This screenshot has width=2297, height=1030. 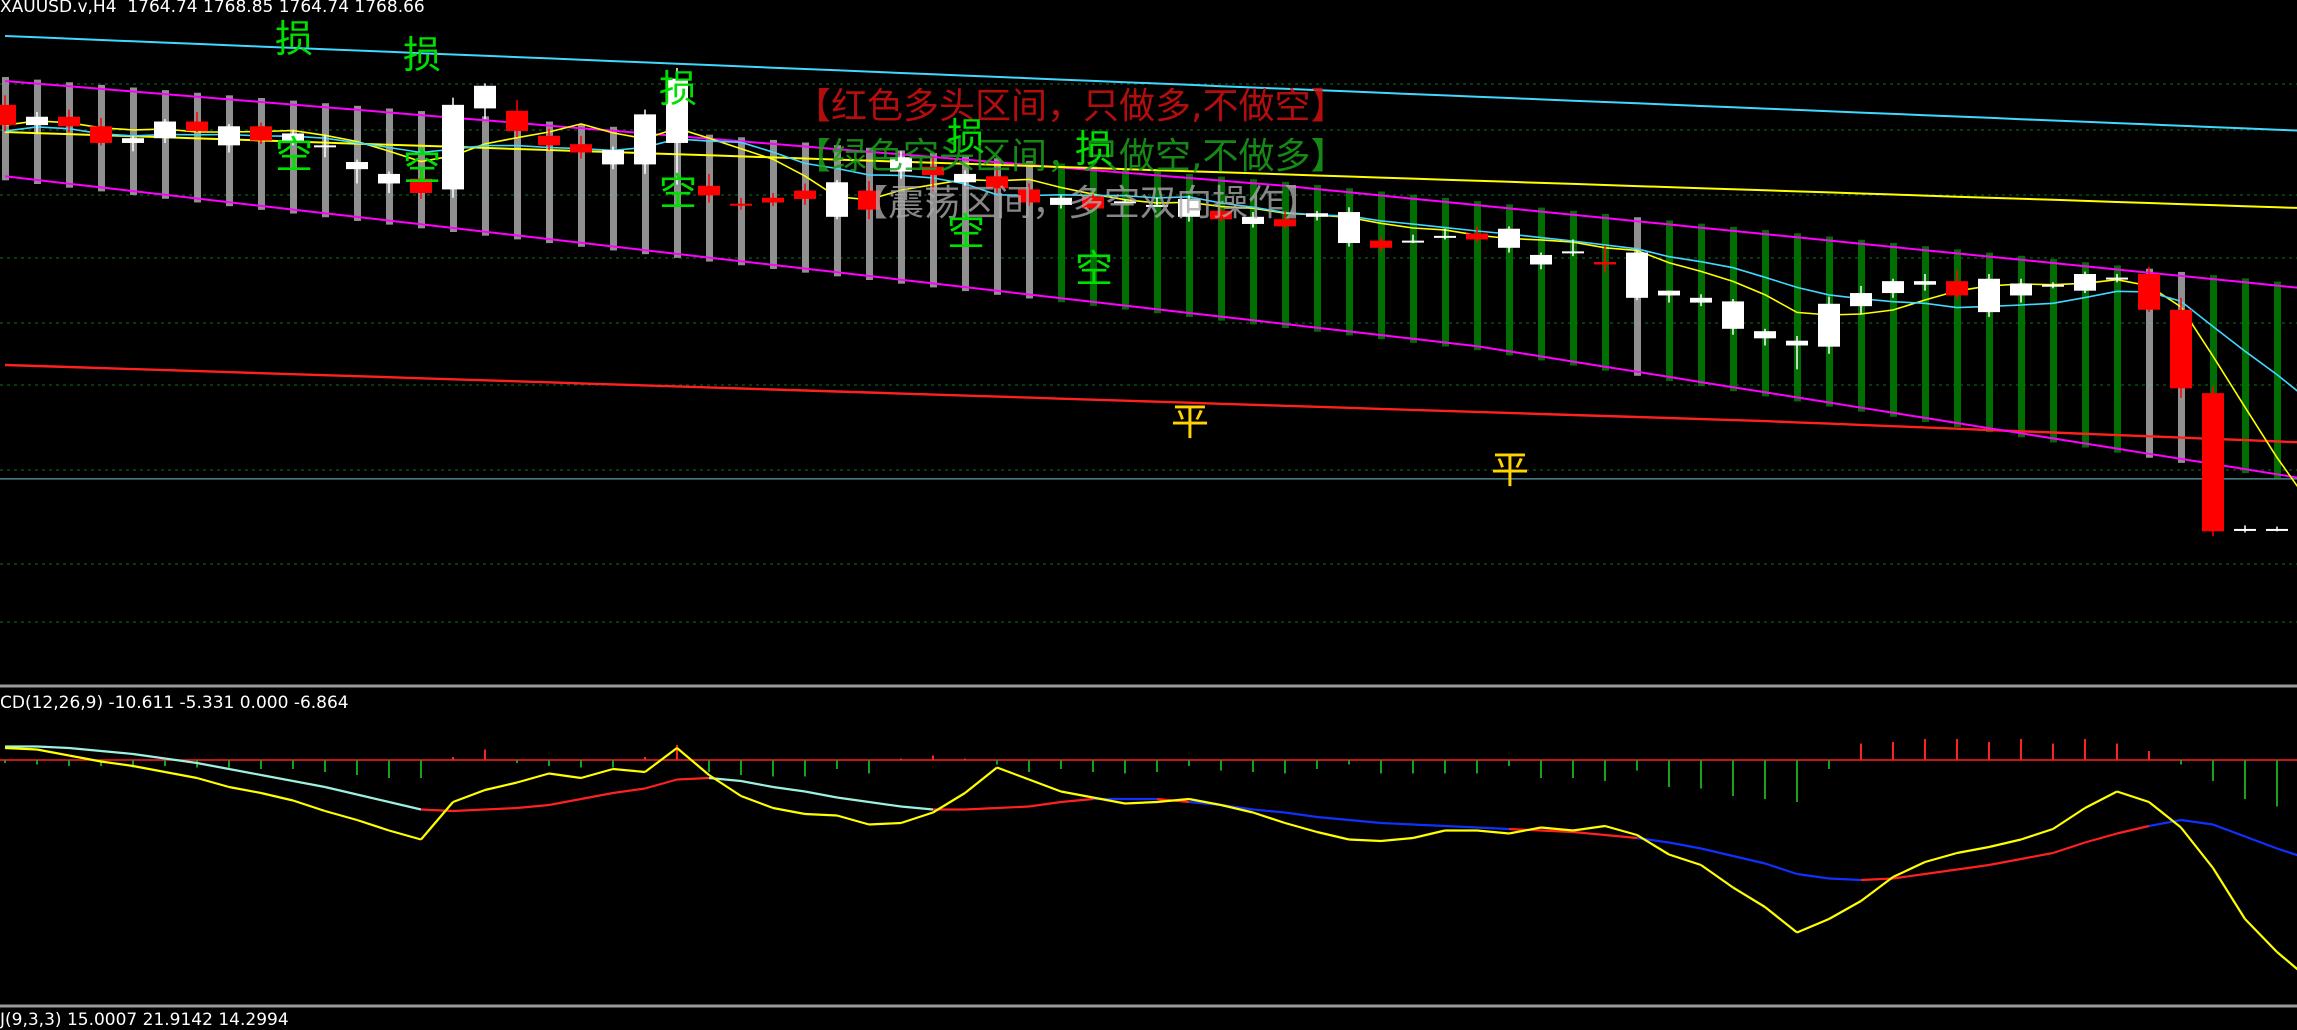 What do you see at coordinates (294, 155) in the screenshot?
I see `short-label: 空` at bounding box center [294, 155].